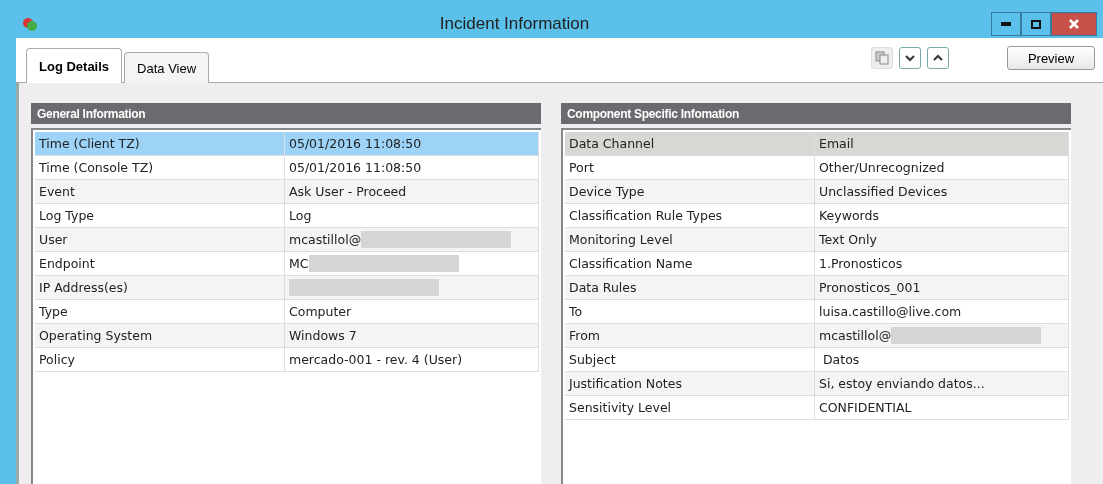 The image size is (1103, 484). What do you see at coordinates (882, 167) in the screenshot?
I see `property-value: Other/Unrecognized` at bounding box center [882, 167].